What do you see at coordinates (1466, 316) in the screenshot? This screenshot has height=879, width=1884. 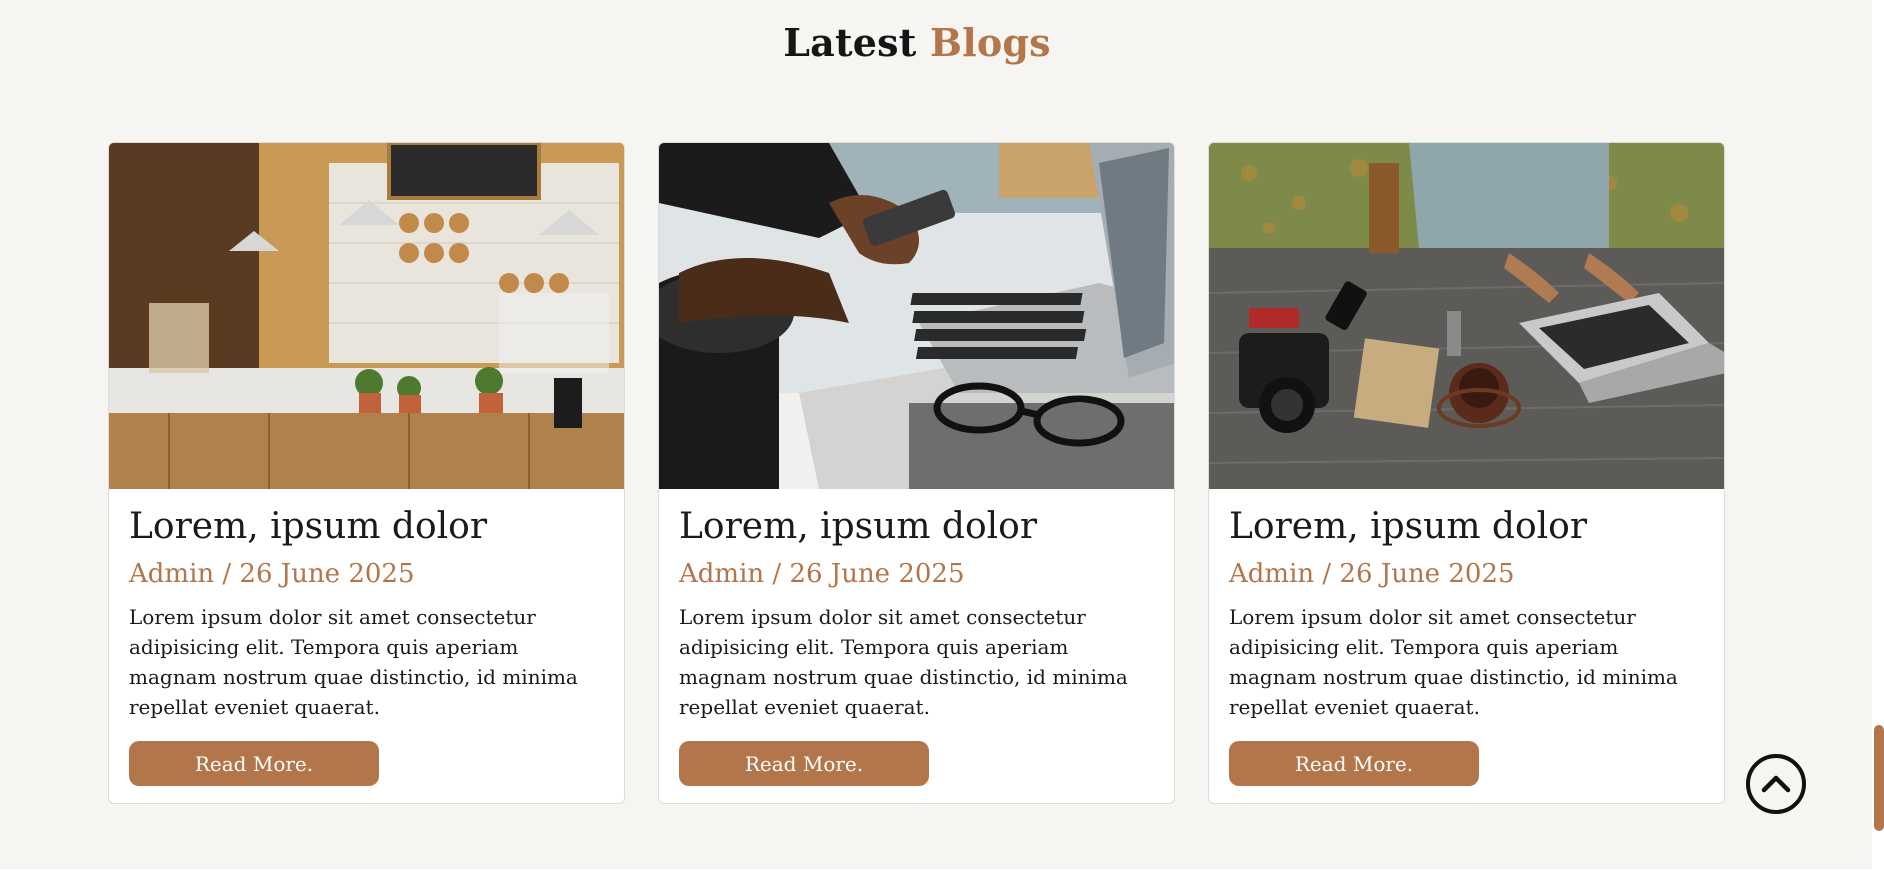 I see `blog-image-desk` at bounding box center [1466, 316].